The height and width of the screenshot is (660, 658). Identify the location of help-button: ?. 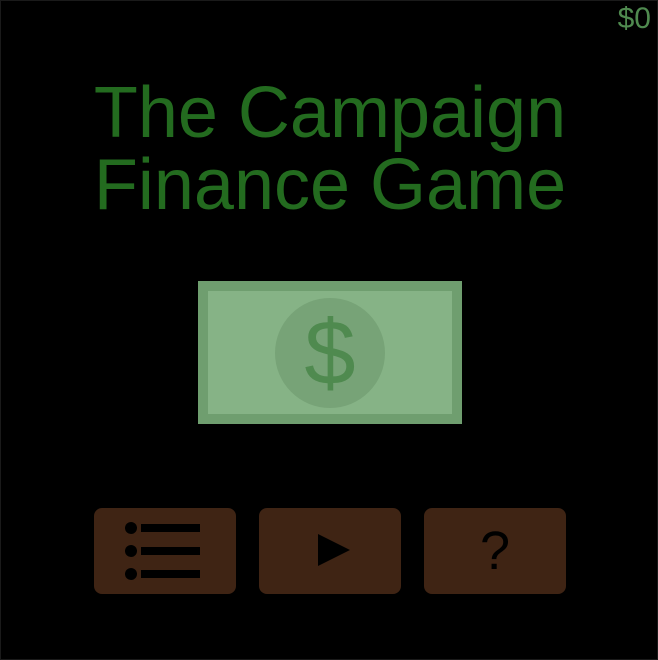
(495, 551).